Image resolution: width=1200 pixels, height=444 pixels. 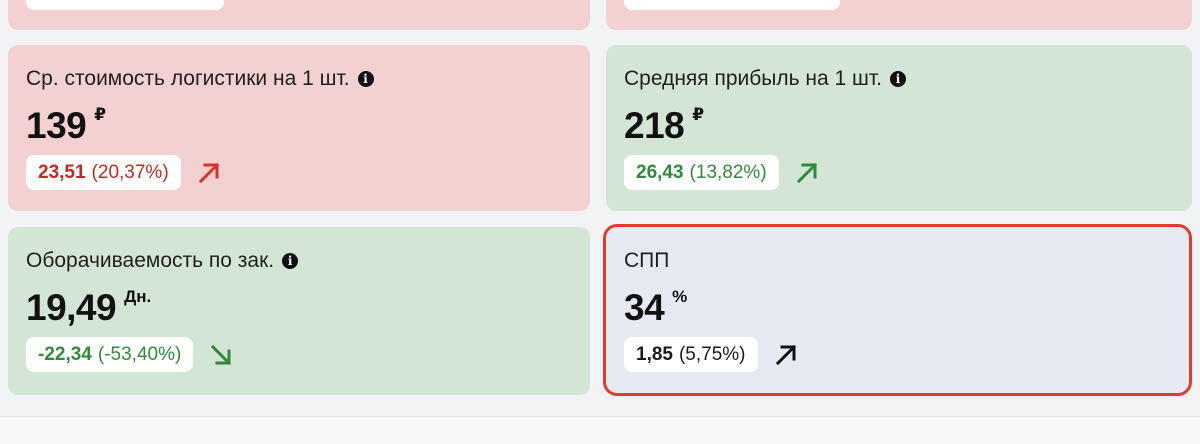 What do you see at coordinates (660, 172) in the screenshot?
I see `change-absolute: 26,43` at bounding box center [660, 172].